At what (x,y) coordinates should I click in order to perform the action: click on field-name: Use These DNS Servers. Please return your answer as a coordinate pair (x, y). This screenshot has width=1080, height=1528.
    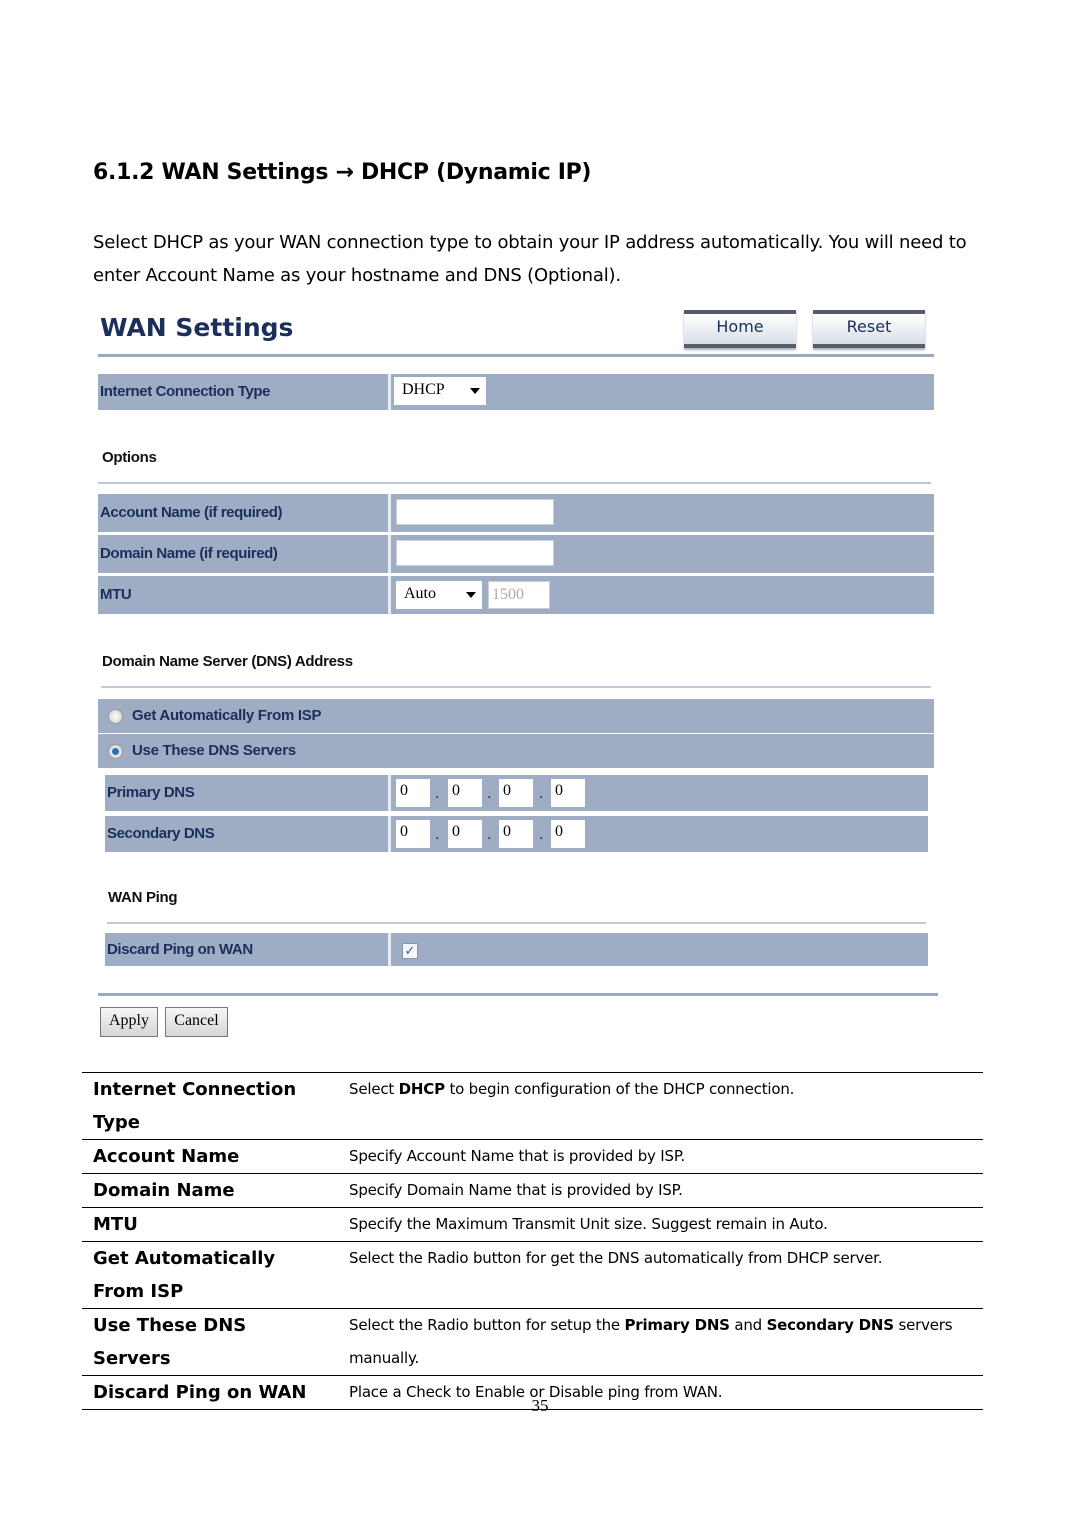
    Looking at the image, I should click on (210, 1342).